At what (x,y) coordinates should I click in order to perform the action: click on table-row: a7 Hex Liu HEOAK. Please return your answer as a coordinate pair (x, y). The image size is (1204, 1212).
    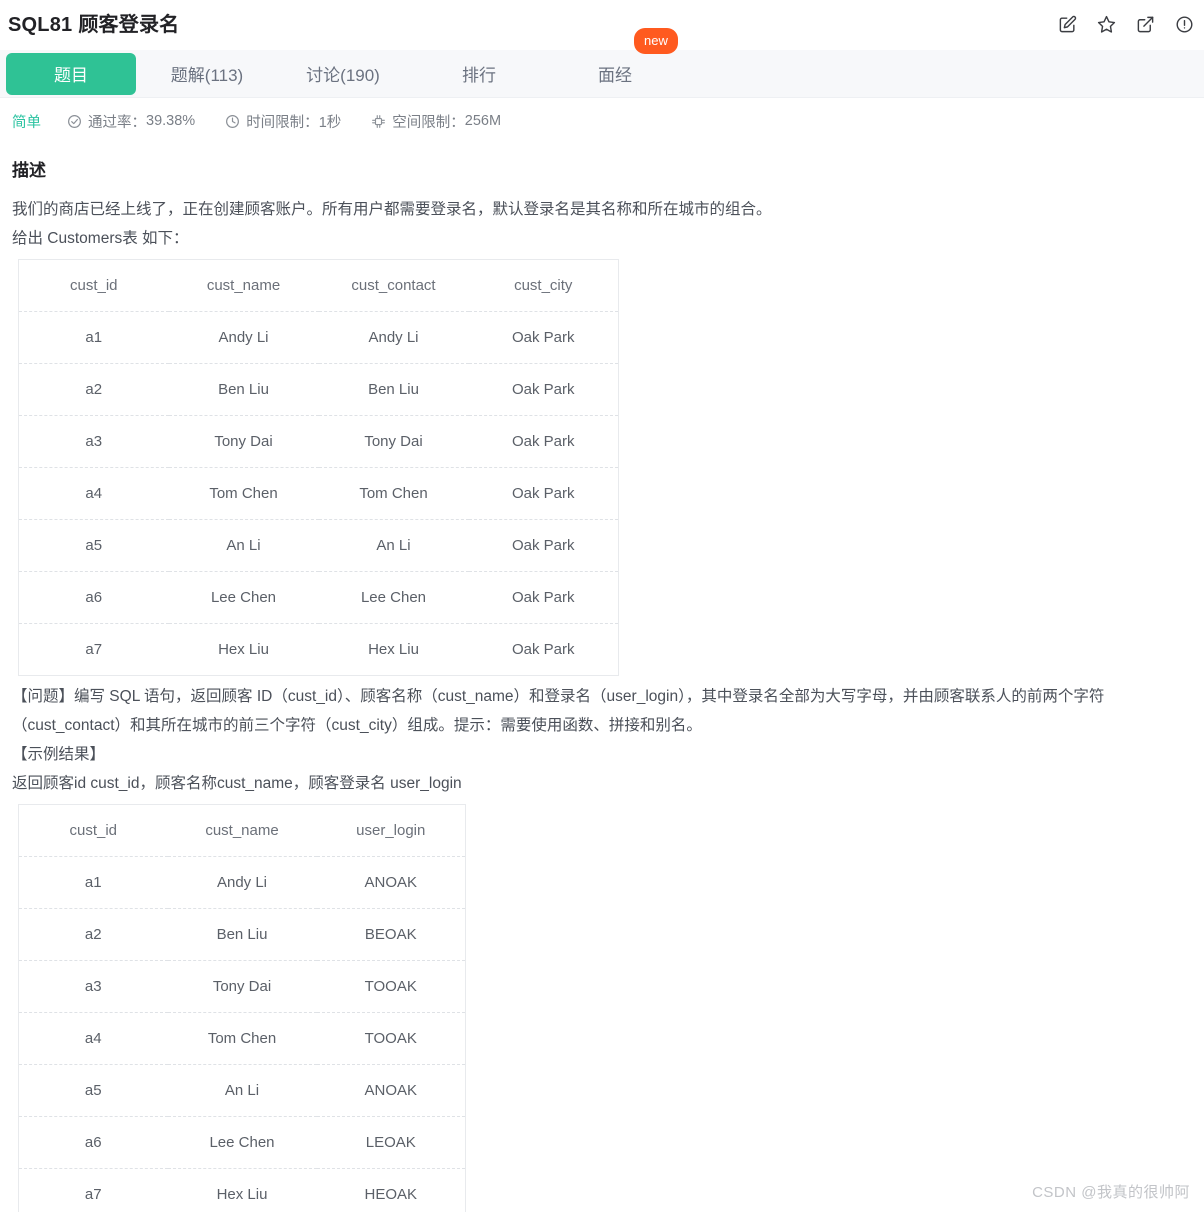
    Looking at the image, I should click on (242, 1190).